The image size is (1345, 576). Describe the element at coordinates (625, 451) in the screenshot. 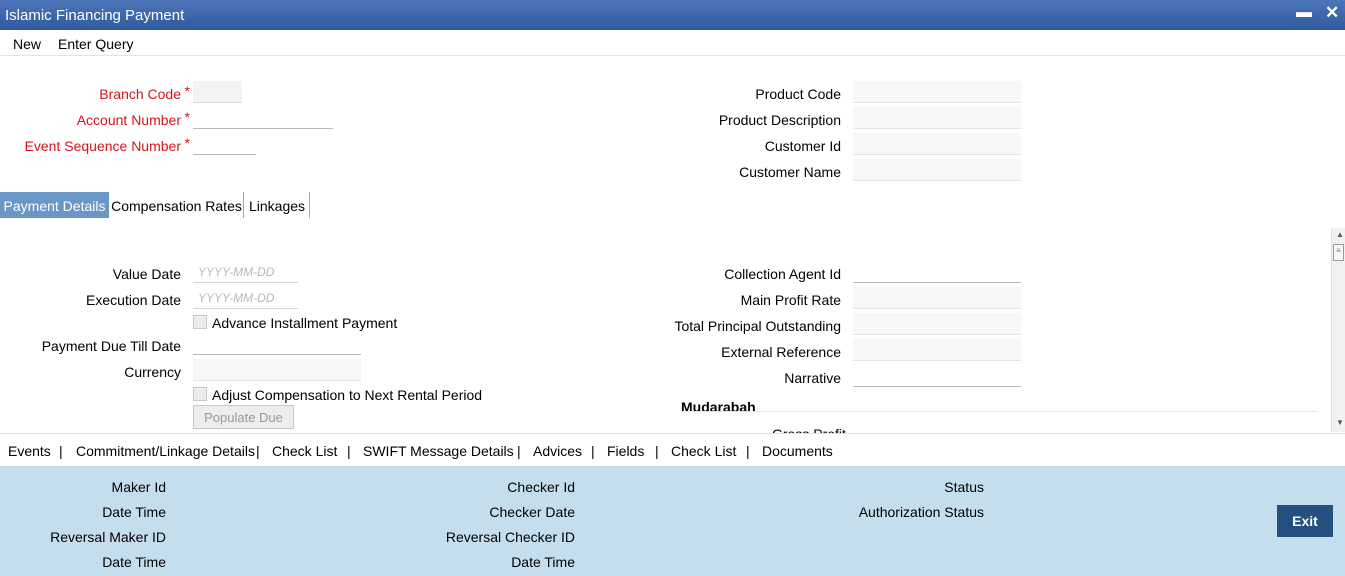

I see `fields-link: Fields` at that location.